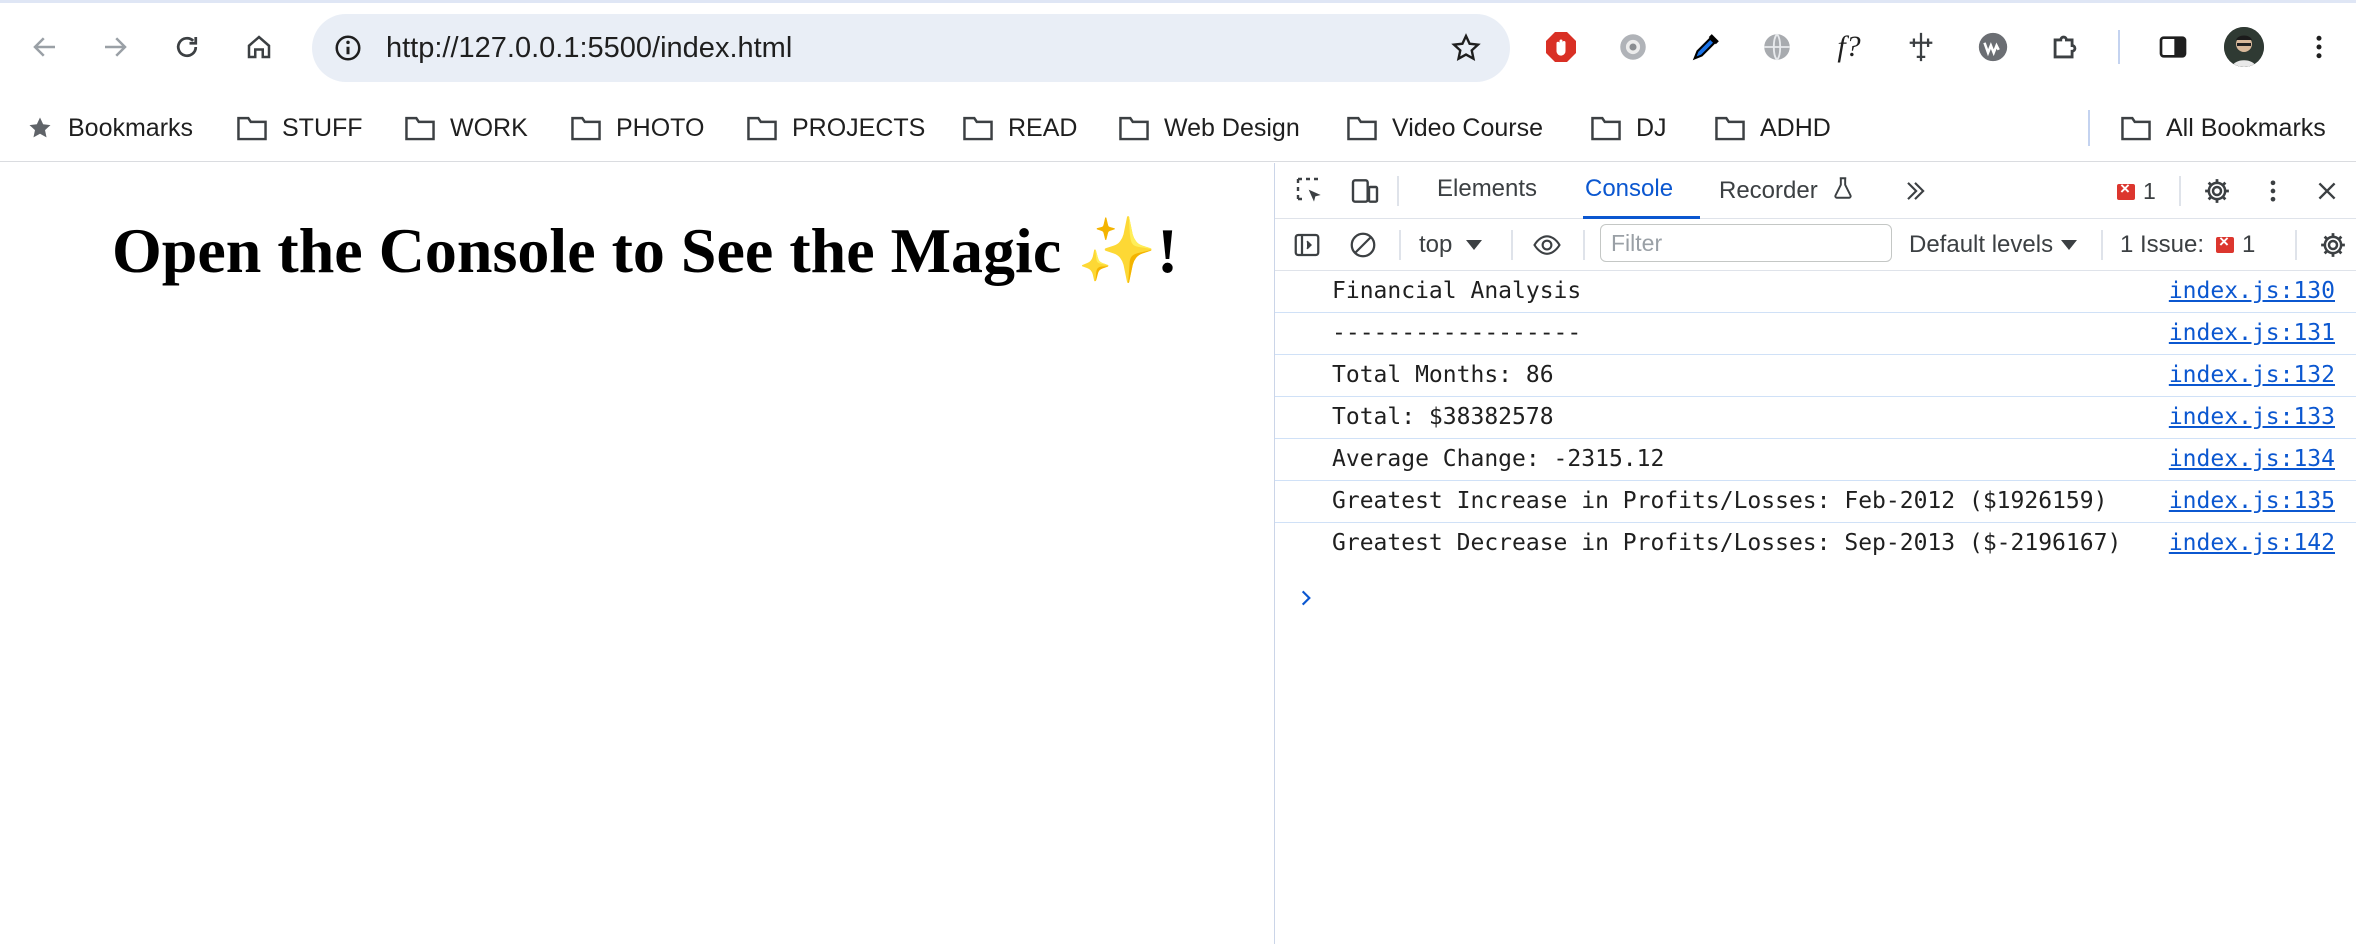 The image size is (2356, 944). Describe the element at coordinates (466, 128) in the screenshot. I see `bookmark-folder-work: WORK` at that location.